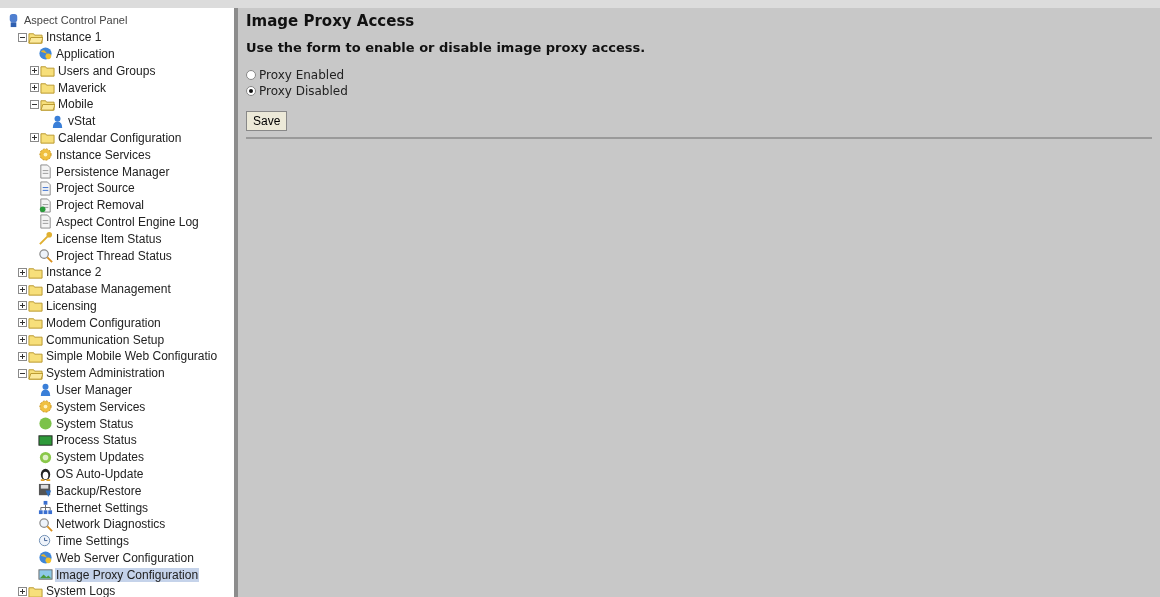 Image resolution: width=1160 pixels, height=597 pixels. What do you see at coordinates (103, 154) in the screenshot?
I see `tree-item: Instance Services` at bounding box center [103, 154].